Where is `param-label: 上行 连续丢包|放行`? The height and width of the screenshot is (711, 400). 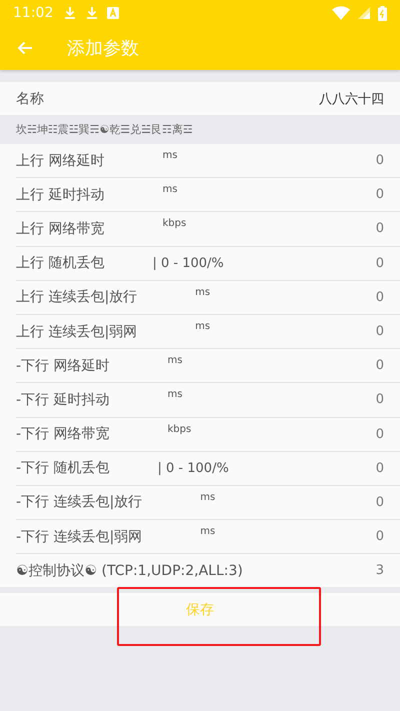
param-label: 上行 连续丢包|放行 is located at coordinates (77, 297).